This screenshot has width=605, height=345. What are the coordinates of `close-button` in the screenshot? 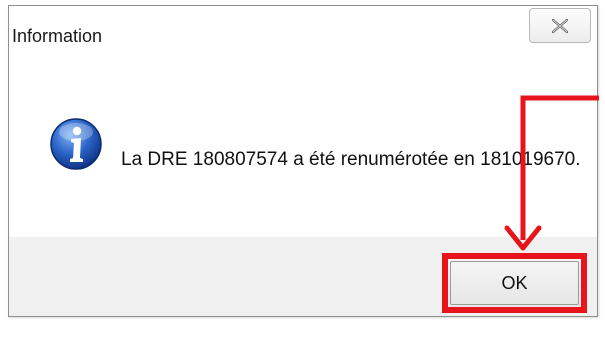 It's located at (560, 25).